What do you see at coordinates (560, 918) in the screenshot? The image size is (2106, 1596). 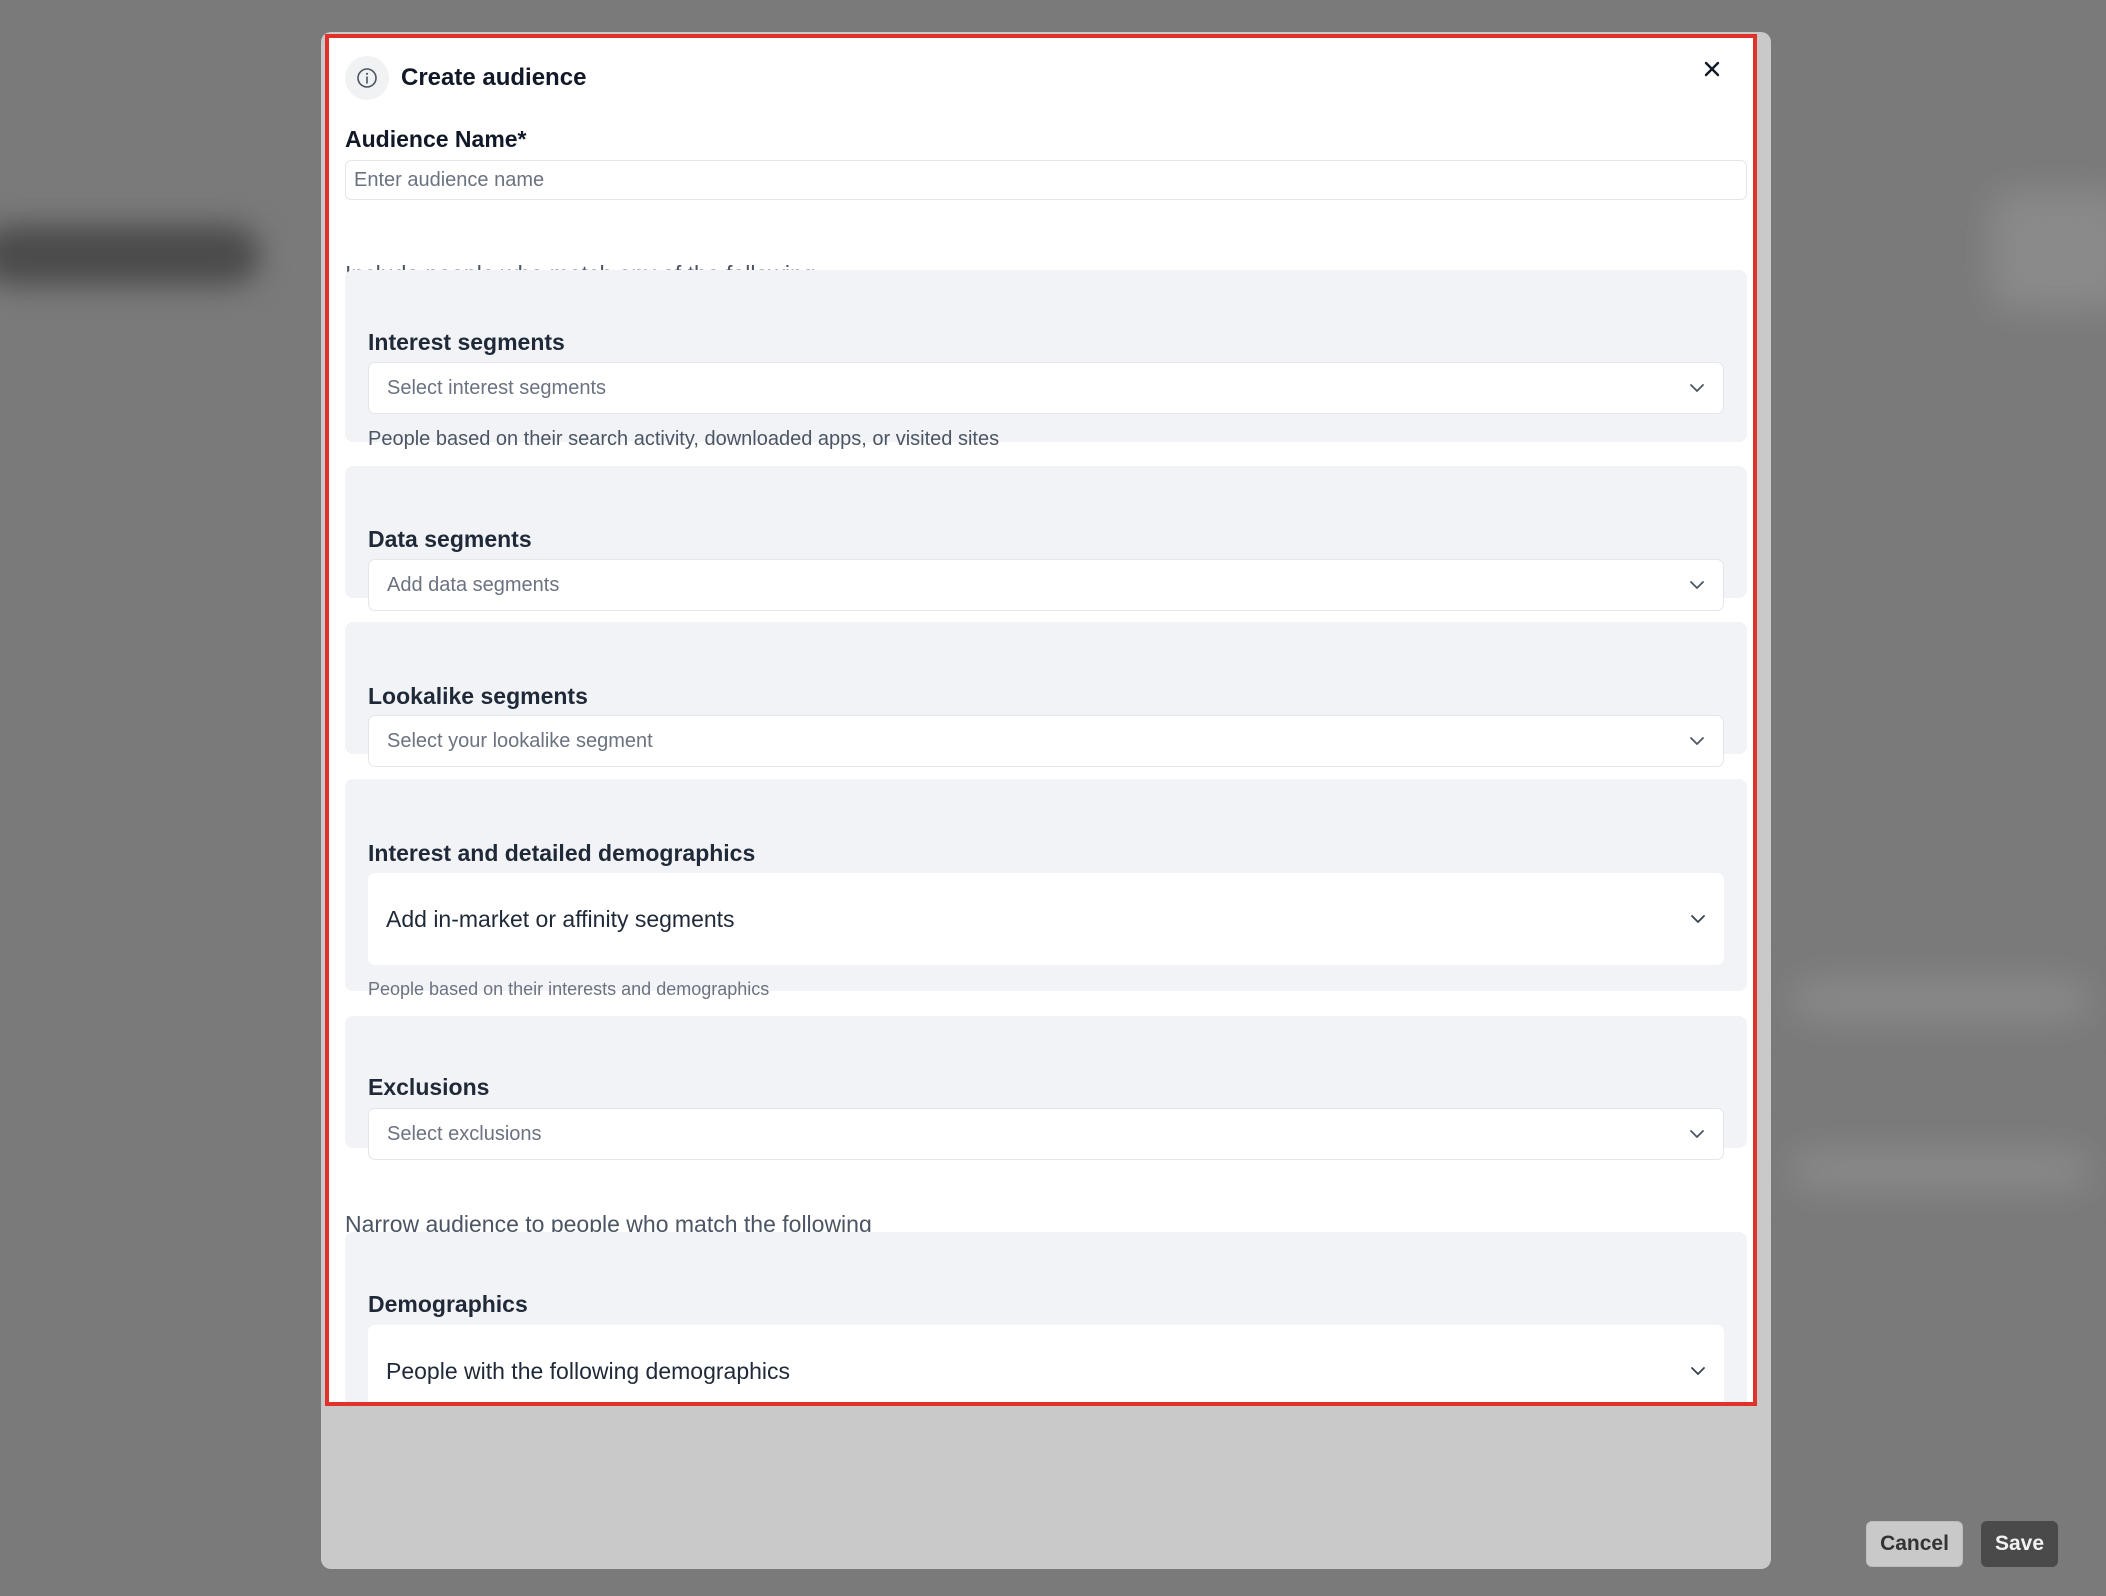 I see `interest-demographics-label: Add in-market or affinity segments` at bounding box center [560, 918].